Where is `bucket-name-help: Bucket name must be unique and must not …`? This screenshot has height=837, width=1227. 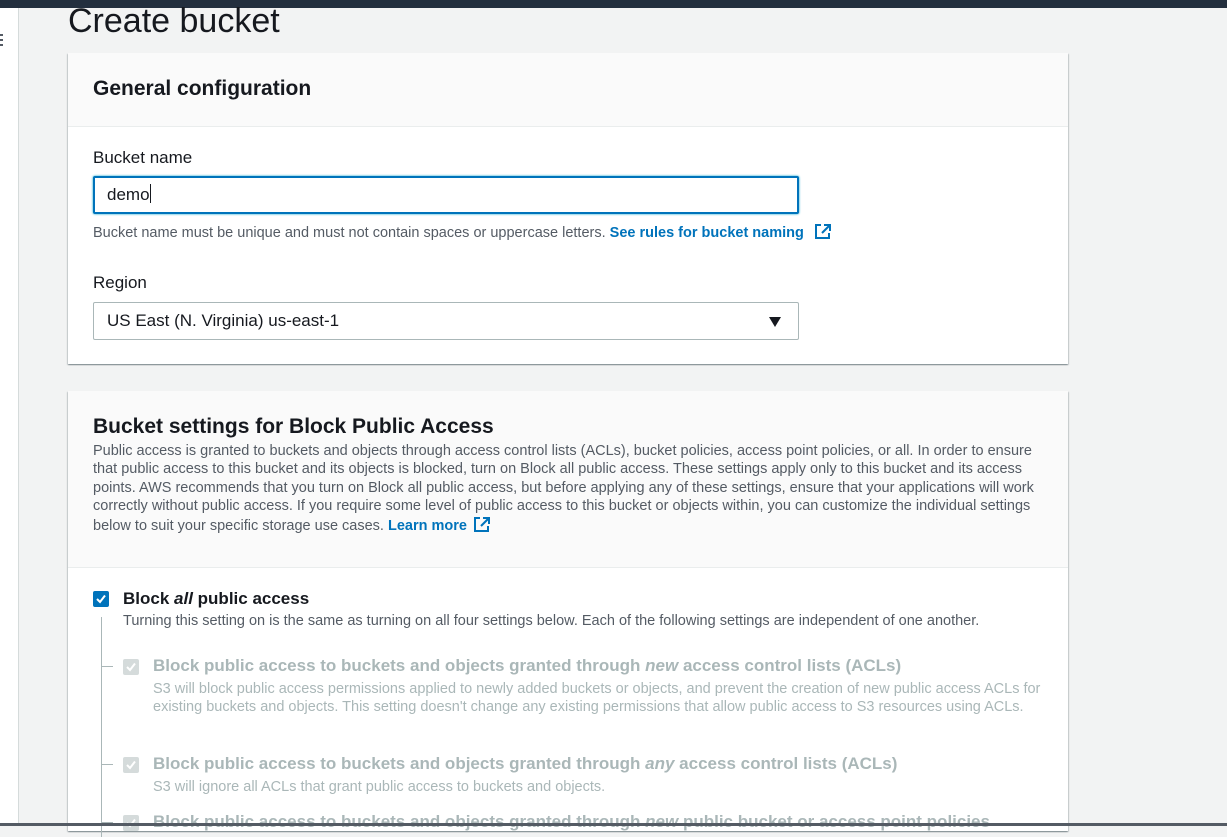
bucket-name-help: Bucket name must be unique and must not … is located at coordinates (462, 232).